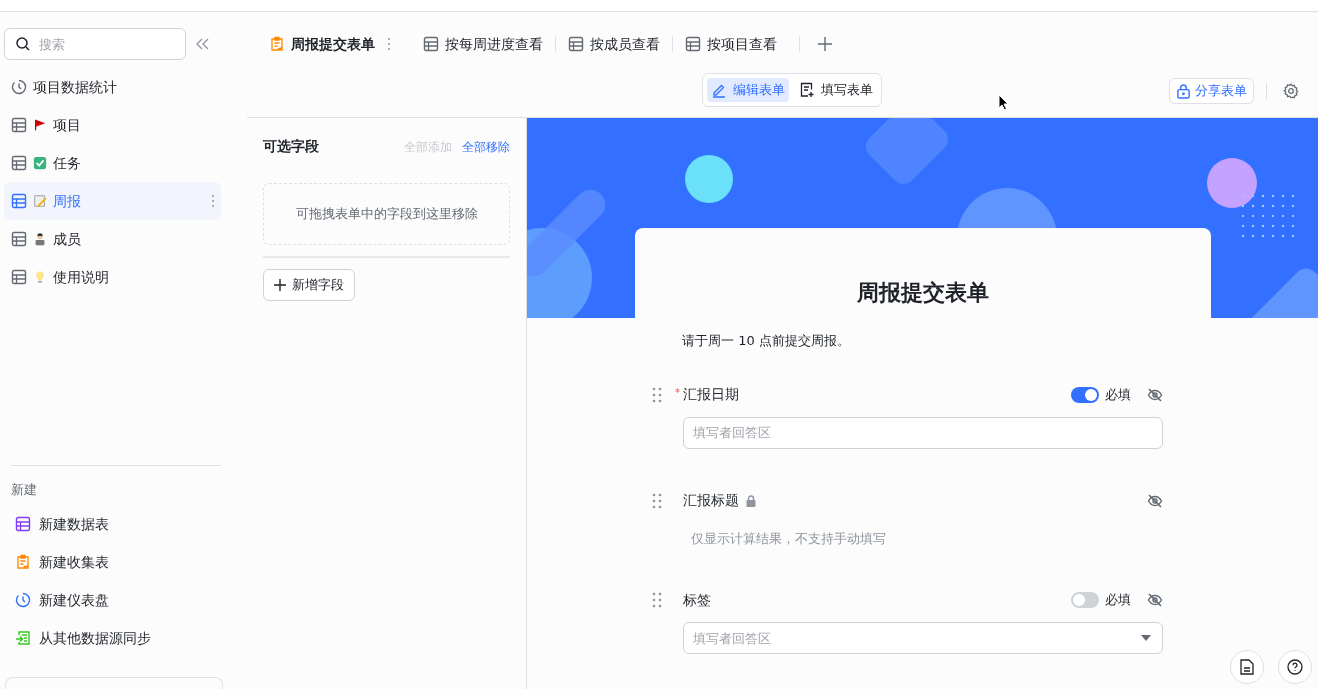 This screenshot has width=1318, height=689. I want to click on lock-icon, so click(1183, 91).